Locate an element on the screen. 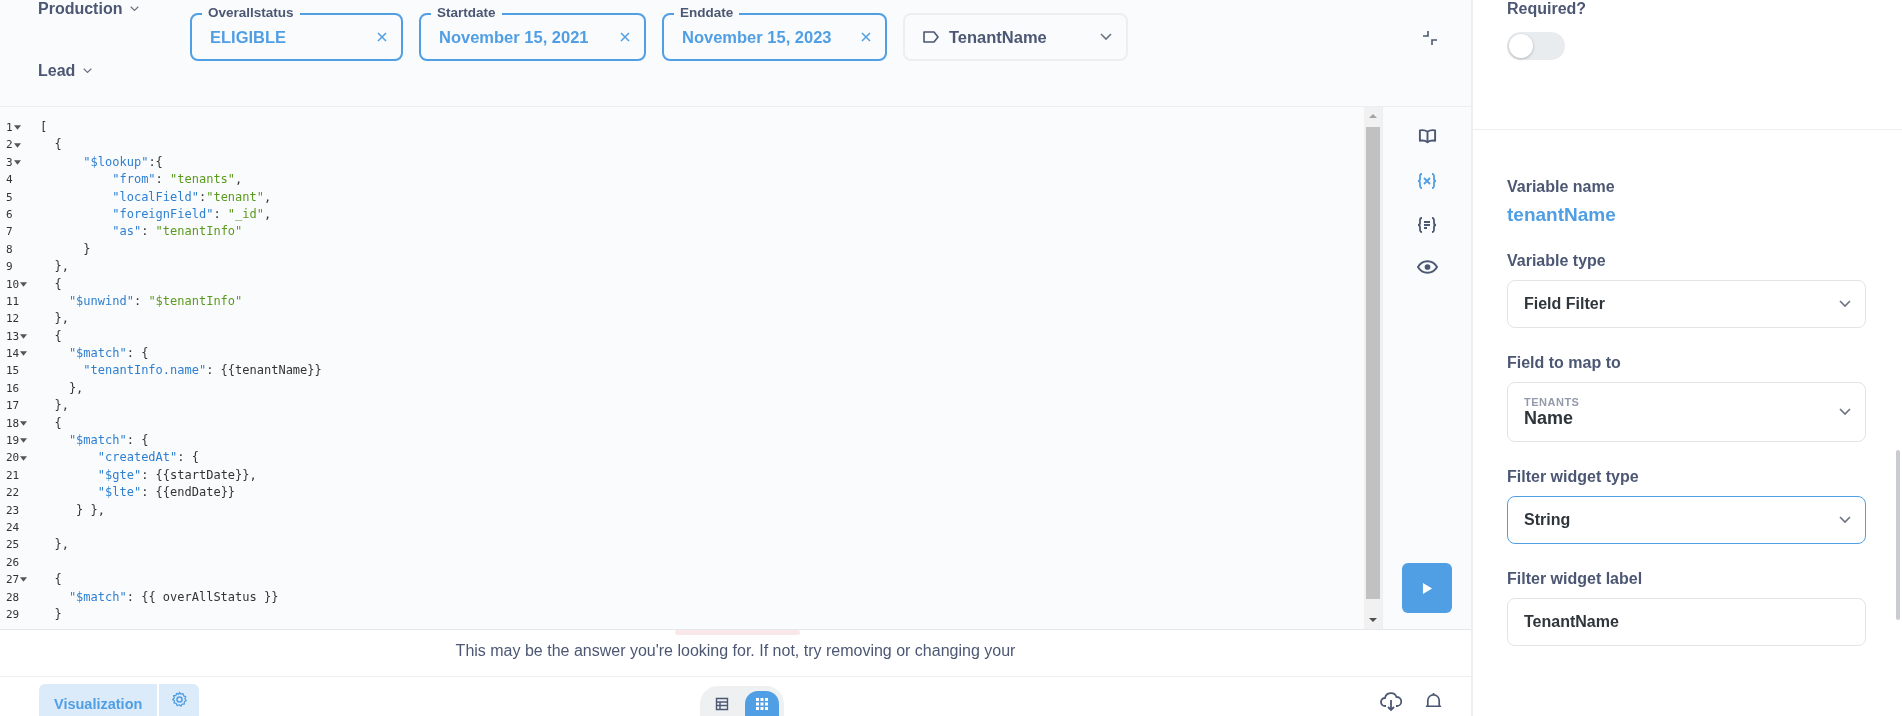 The height and width of the screenshot is (716, 1902). variables-icon is located at coordinates (1427, 181).